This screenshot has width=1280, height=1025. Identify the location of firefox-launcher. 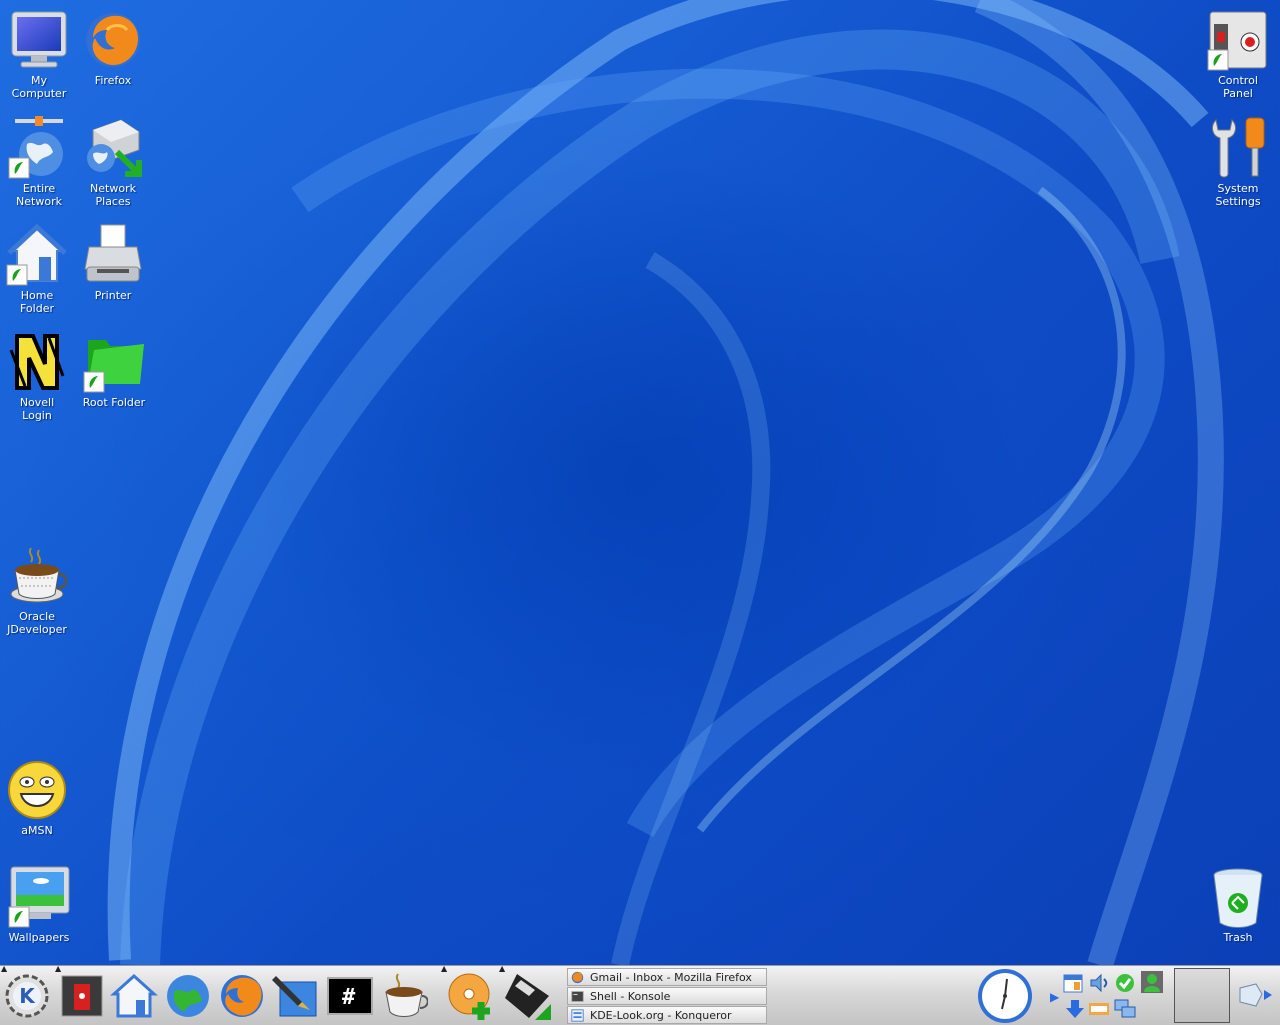
(242, 996).